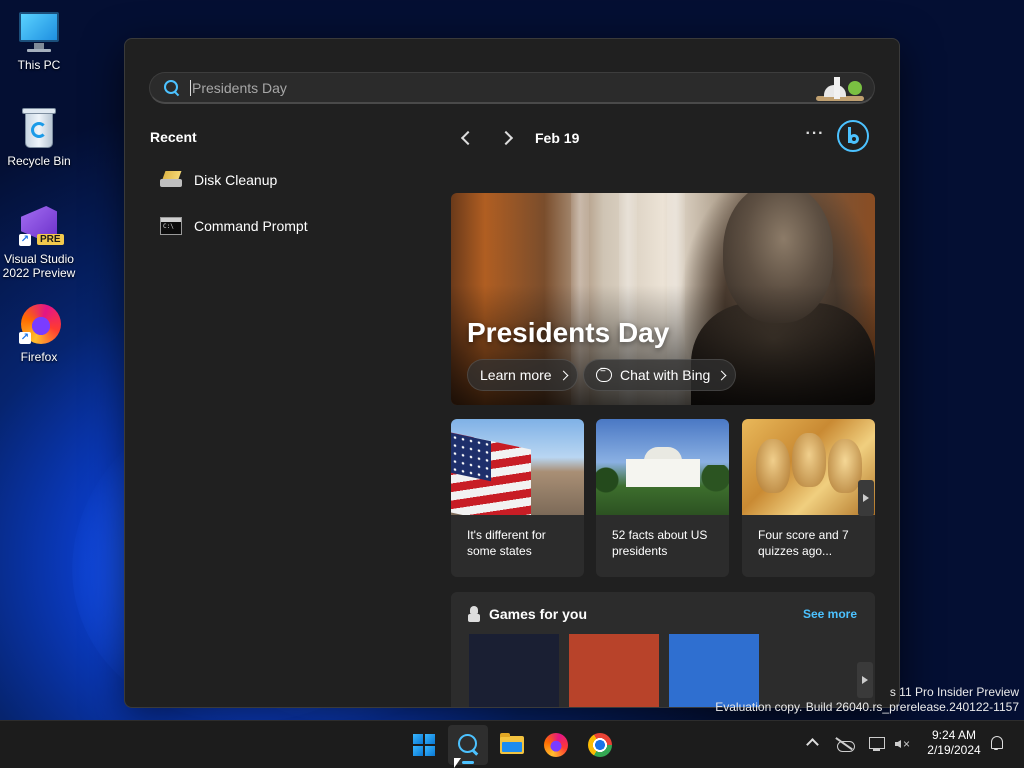  What do you see at coordinates (660, 543) in the screenshot?
I see `card-caption: 52 facts about US presidents` at bounding box center [660, 543].